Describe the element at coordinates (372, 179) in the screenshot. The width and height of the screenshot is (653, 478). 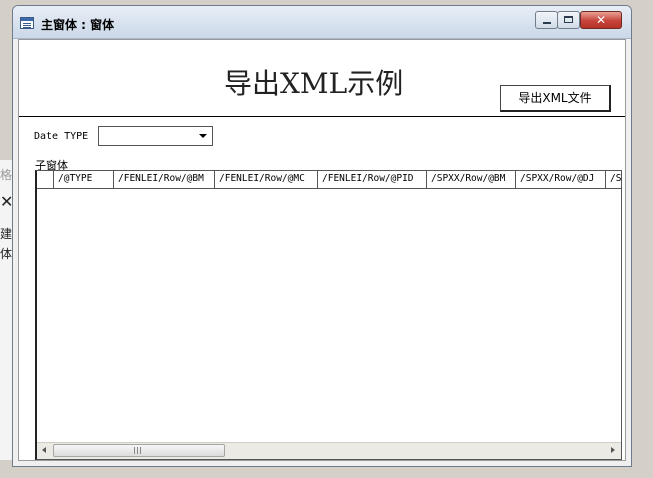
I see `column-header: /FENLEI/Row/@PID` at that location.